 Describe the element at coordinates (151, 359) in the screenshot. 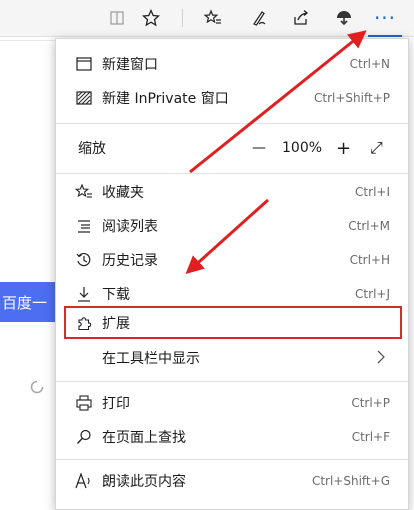

I see `menu-item-label: 在工具栏中显示` at that location.